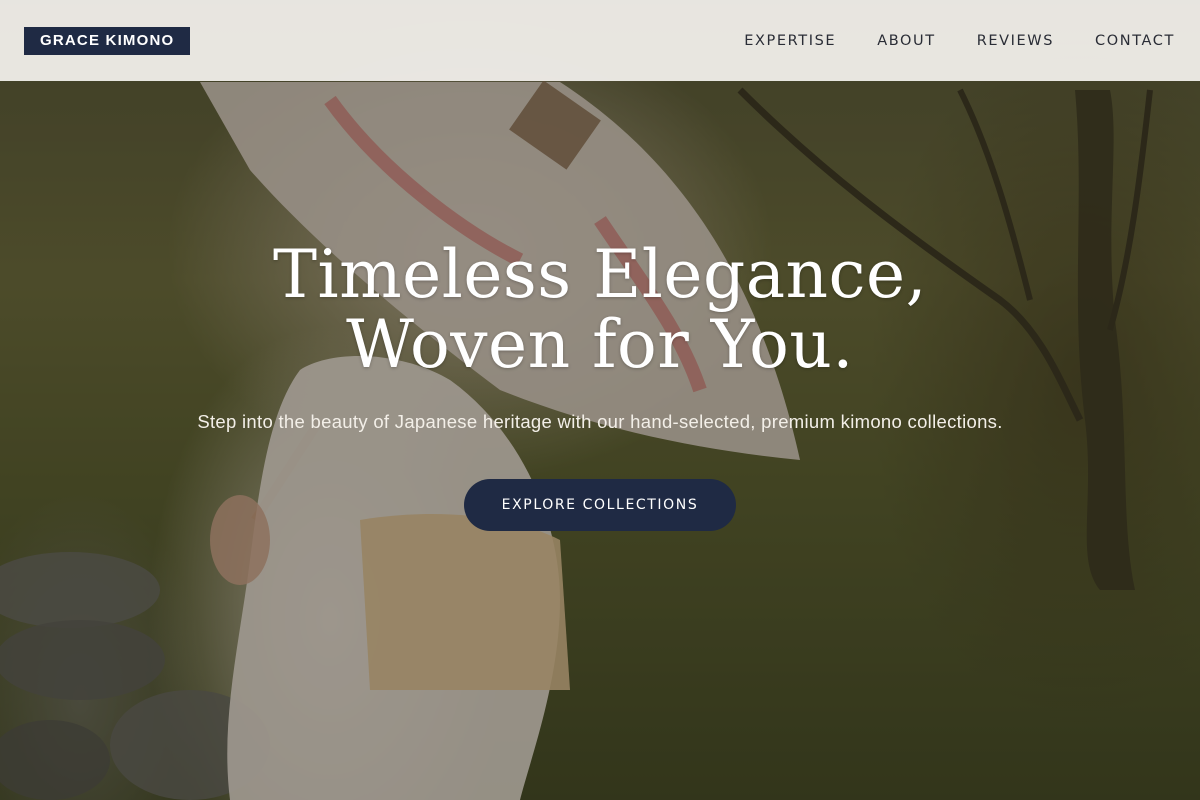 Image resolution: width=1200 pixels, height=800 pixels. Describe the element at coordinates (107, 40) in the screenshot. I see `brand-logo: GRACE KIMONO` at that location.